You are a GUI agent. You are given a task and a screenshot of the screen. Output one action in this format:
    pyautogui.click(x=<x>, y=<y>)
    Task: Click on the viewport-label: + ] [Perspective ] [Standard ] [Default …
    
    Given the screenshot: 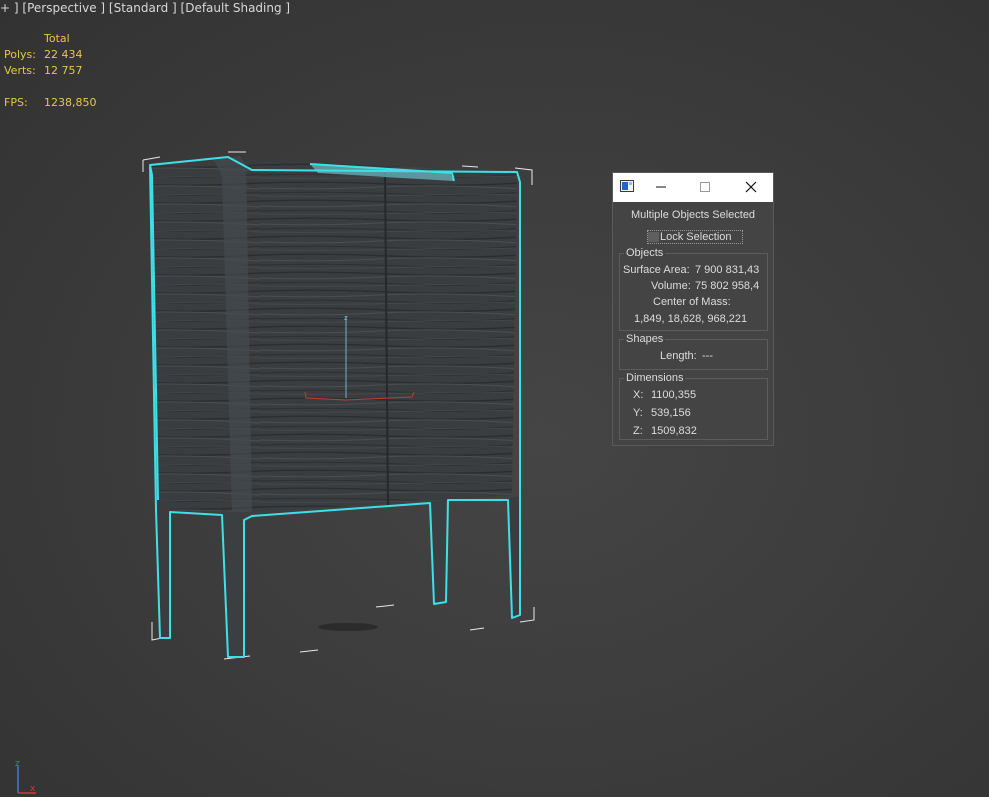 What is the action you would take?
    pyautogui.click(x=145, y=8)
    